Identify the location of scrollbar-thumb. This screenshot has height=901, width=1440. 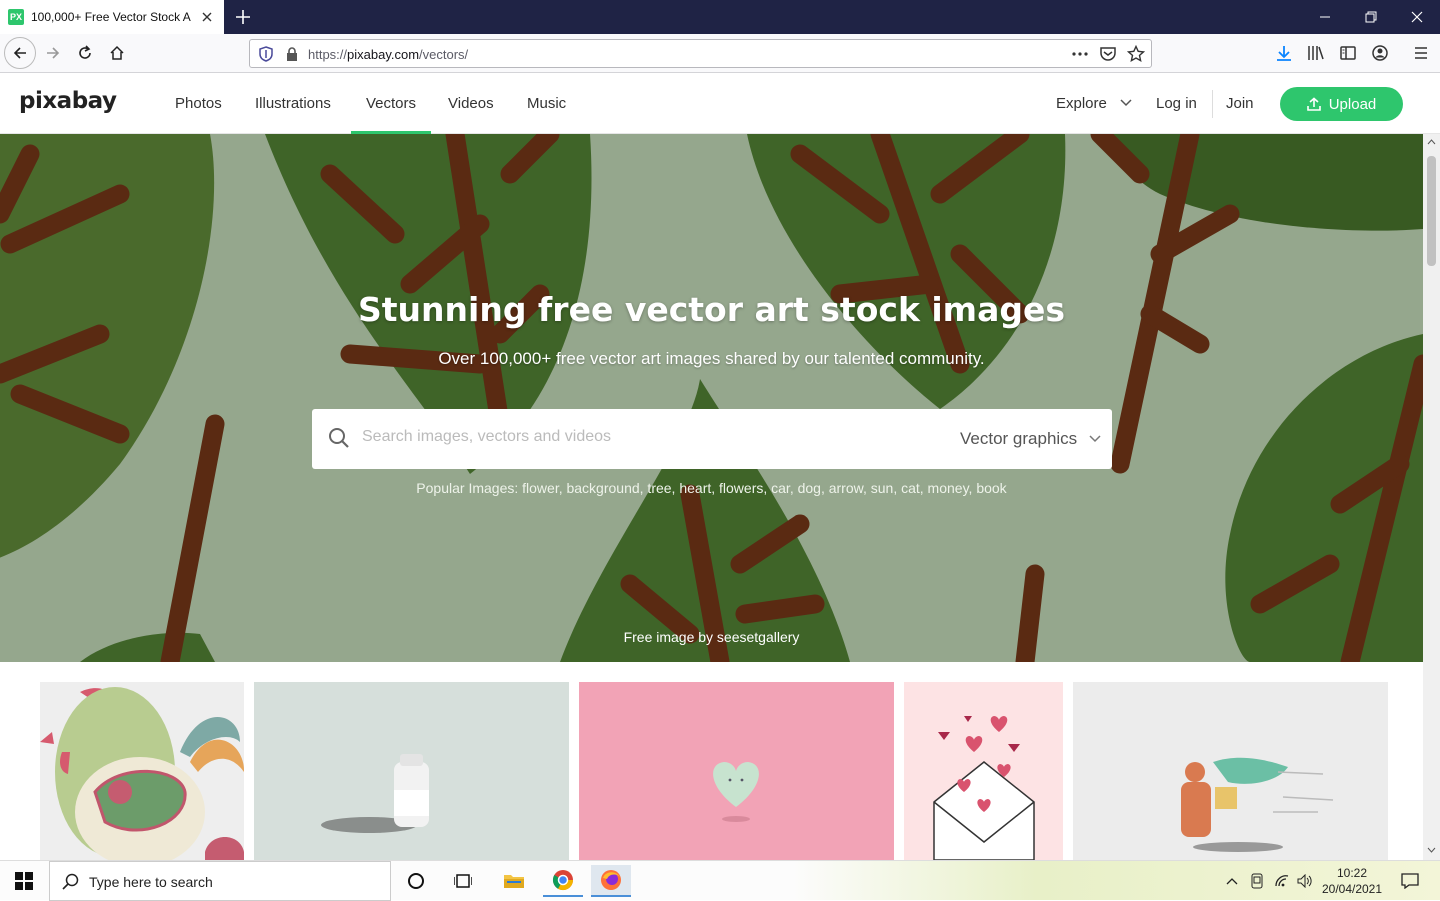
(1431, 211).